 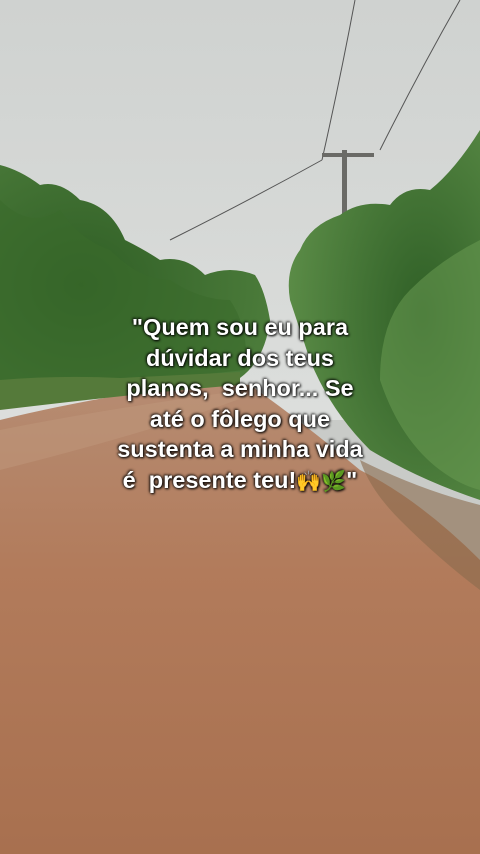 I want to click on quote-line: até o fôlego que, so click(x=240, y=418).